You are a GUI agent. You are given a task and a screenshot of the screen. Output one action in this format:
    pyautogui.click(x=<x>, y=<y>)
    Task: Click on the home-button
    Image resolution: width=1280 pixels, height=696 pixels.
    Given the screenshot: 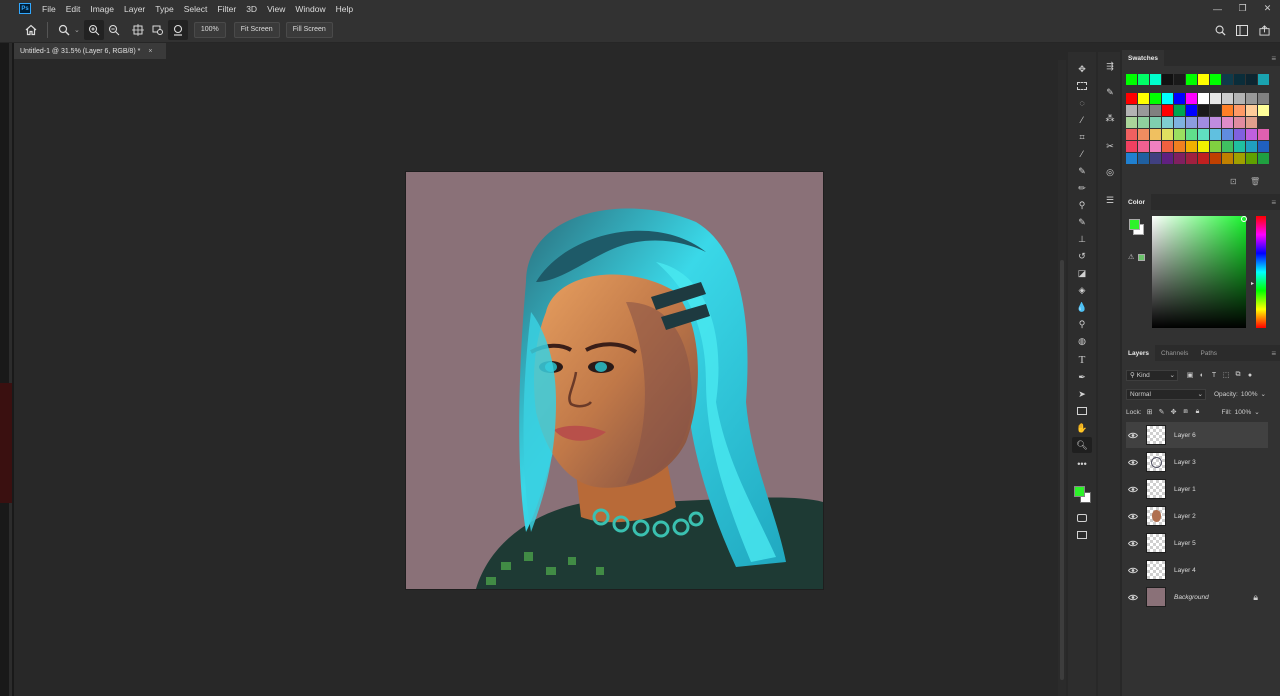 What is the action you would take?
    pyautogui.click(x=31, y=30)
    